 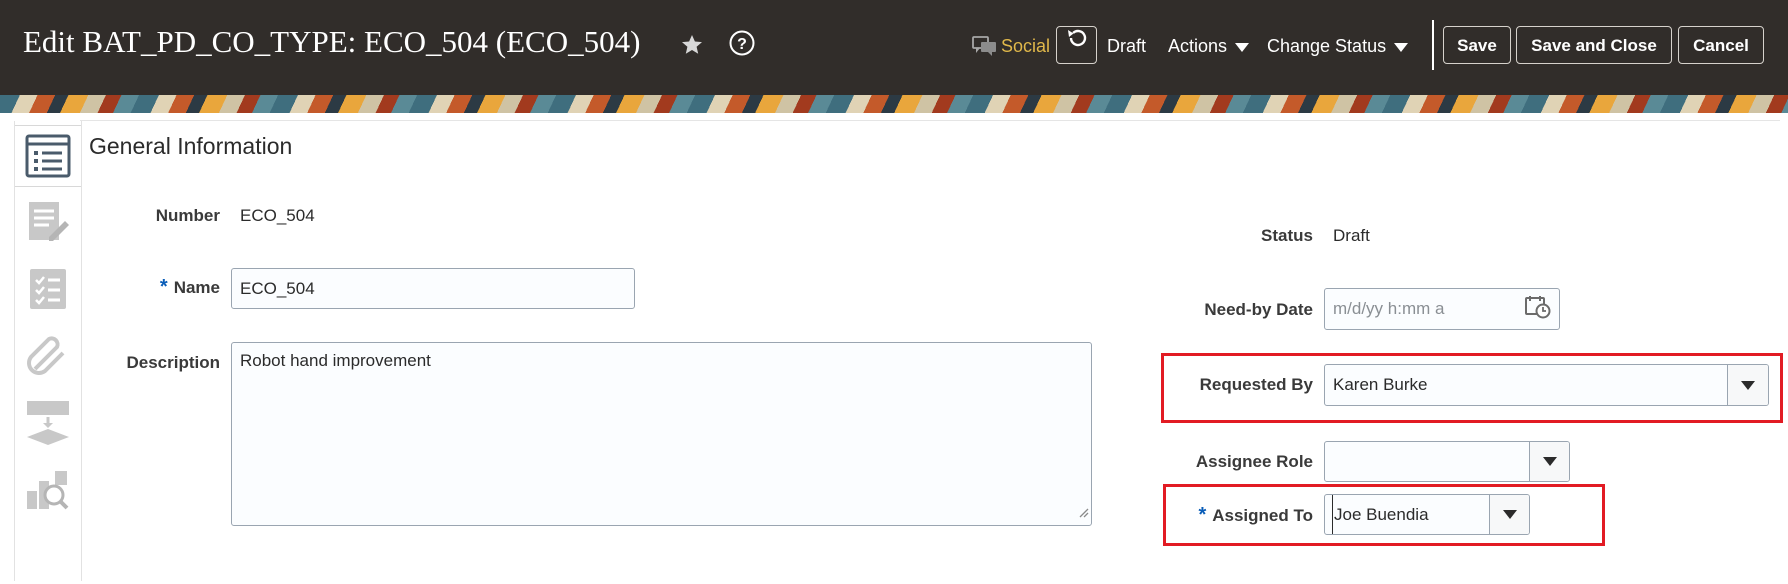 What do you see at coordinates (1546, 385) in the screenshot?
I see `requested-by-select: Karen Burke` at bounding box center [1546, 385].